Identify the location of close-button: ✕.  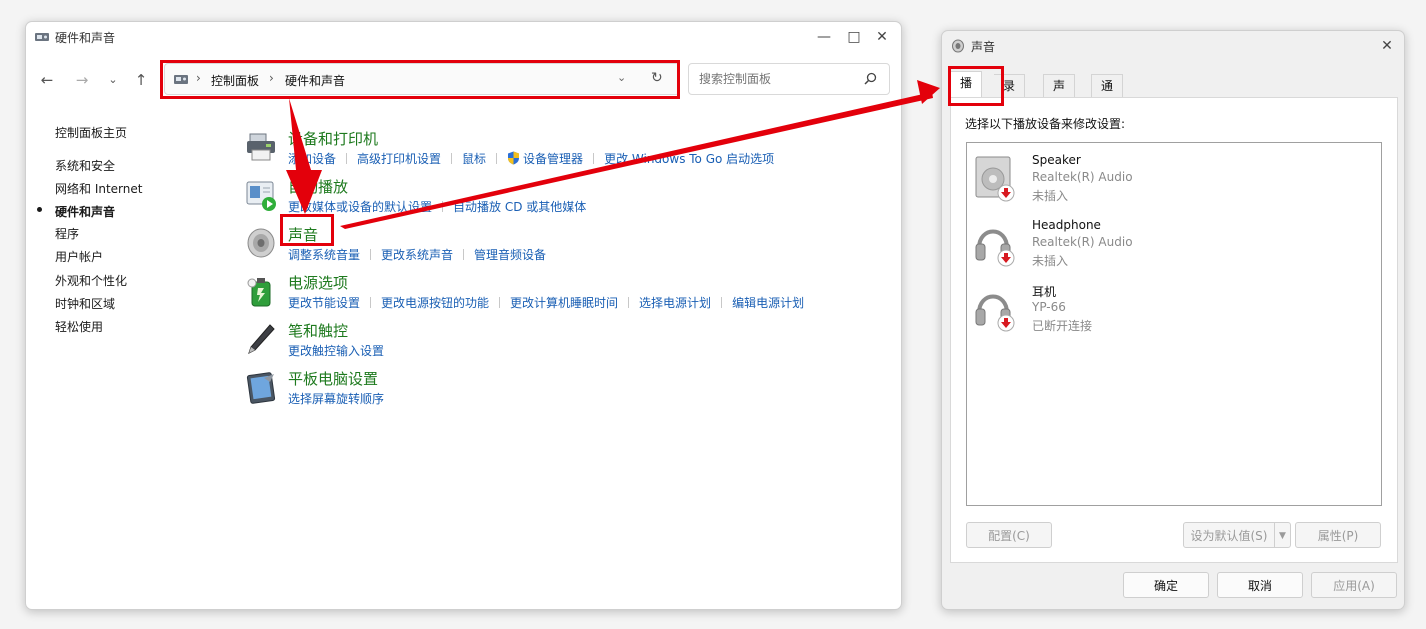
(882, 37).